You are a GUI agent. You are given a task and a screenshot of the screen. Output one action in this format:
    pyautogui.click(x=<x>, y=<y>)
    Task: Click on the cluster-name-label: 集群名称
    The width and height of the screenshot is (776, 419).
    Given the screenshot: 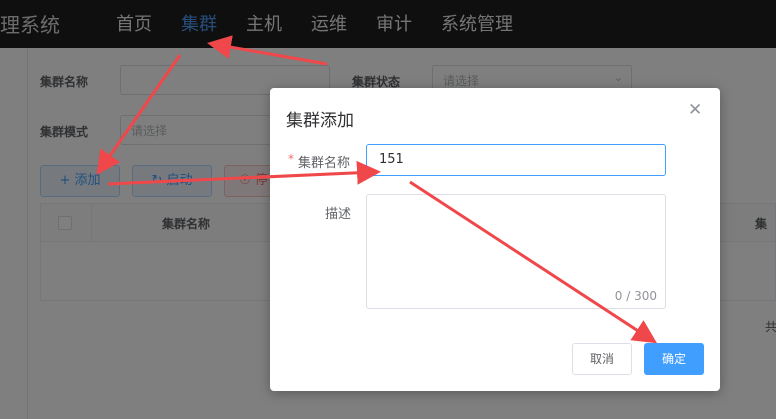 What is the action you would take?
    pyautogui.click(x=324, y=163)
    